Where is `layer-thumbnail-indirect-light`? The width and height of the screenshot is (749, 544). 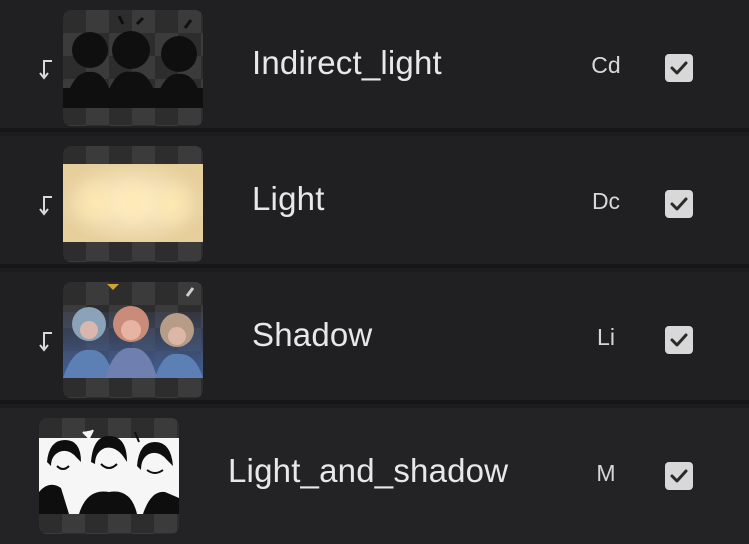
layer-thumbnail-indirect-light is located at coordinates (133, 68).